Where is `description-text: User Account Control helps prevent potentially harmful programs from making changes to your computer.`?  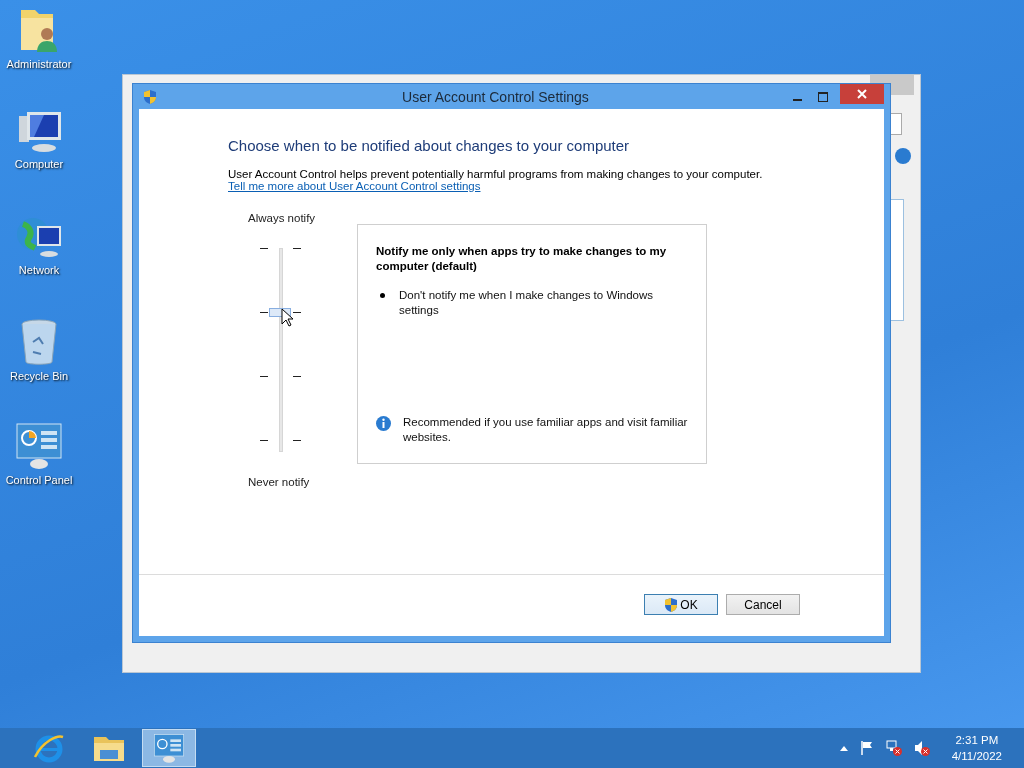 description-text: User Account Control helps prevent potentially harmful programs from making changes to your computer. is located at coordinates (496, 174).